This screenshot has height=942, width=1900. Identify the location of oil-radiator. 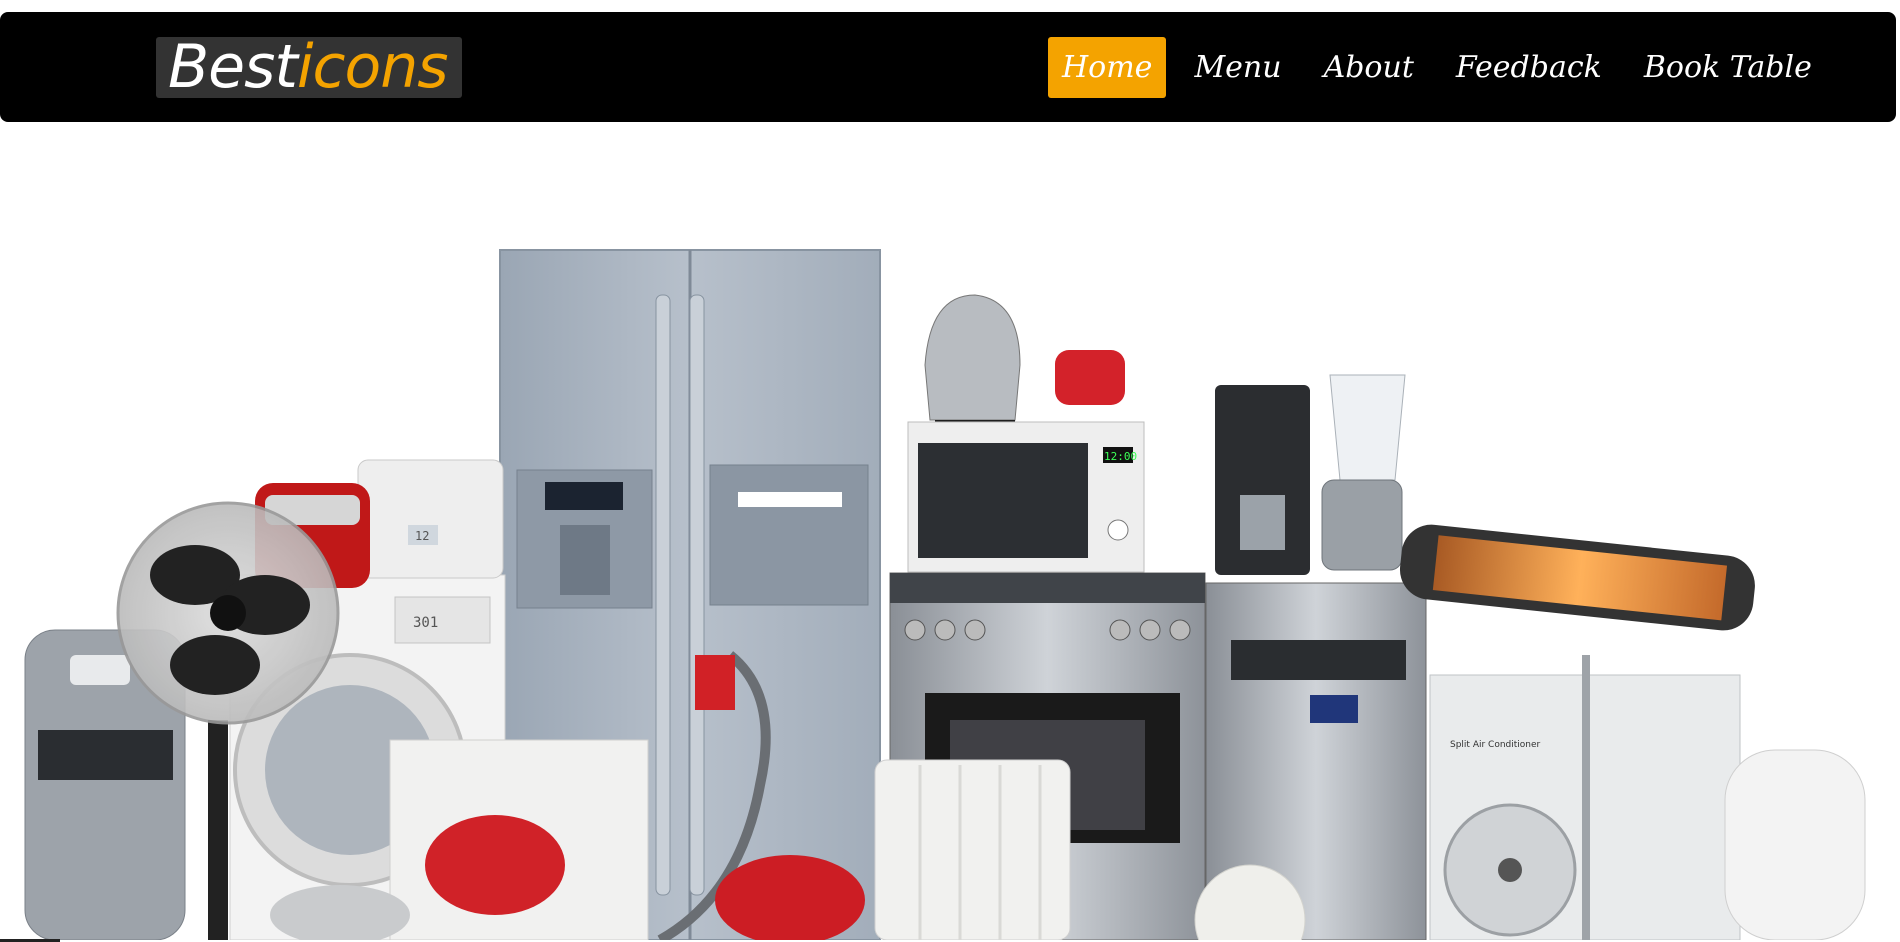
(972, 849).